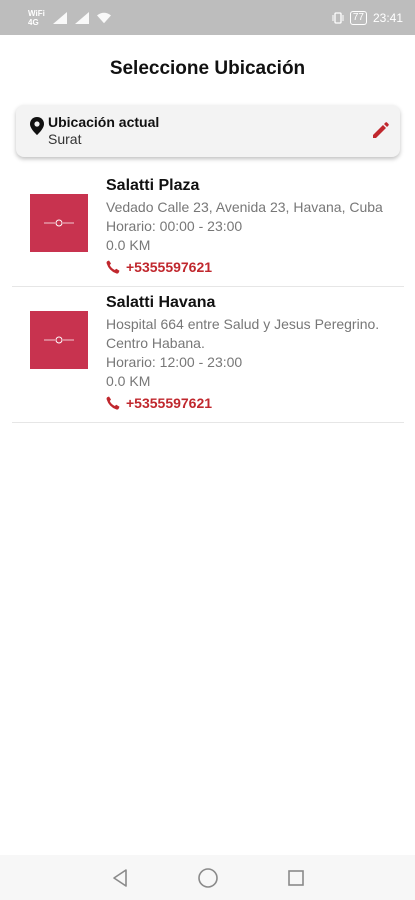  I want to click on back-button, so click(120, 878).